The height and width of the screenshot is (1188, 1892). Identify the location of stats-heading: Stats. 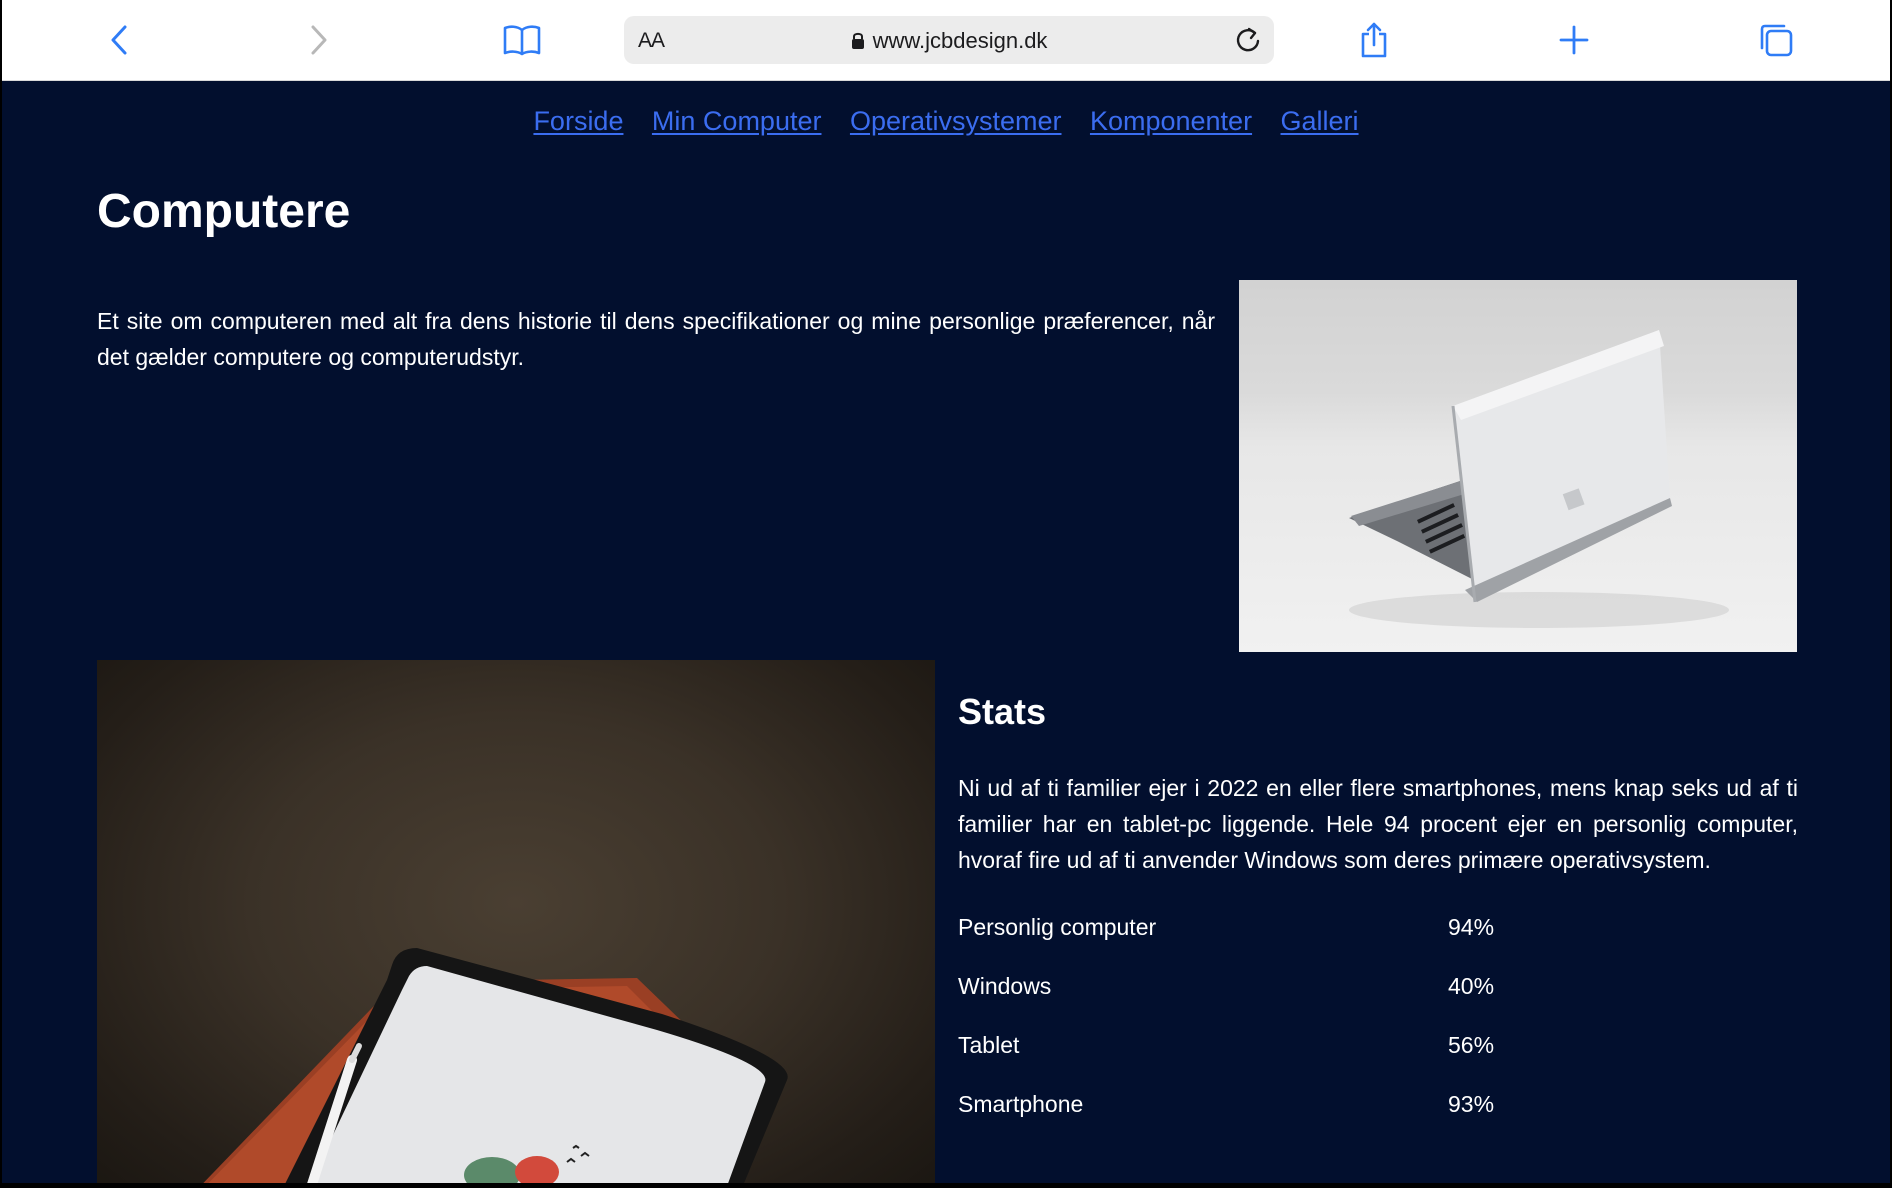
(1002, 711).